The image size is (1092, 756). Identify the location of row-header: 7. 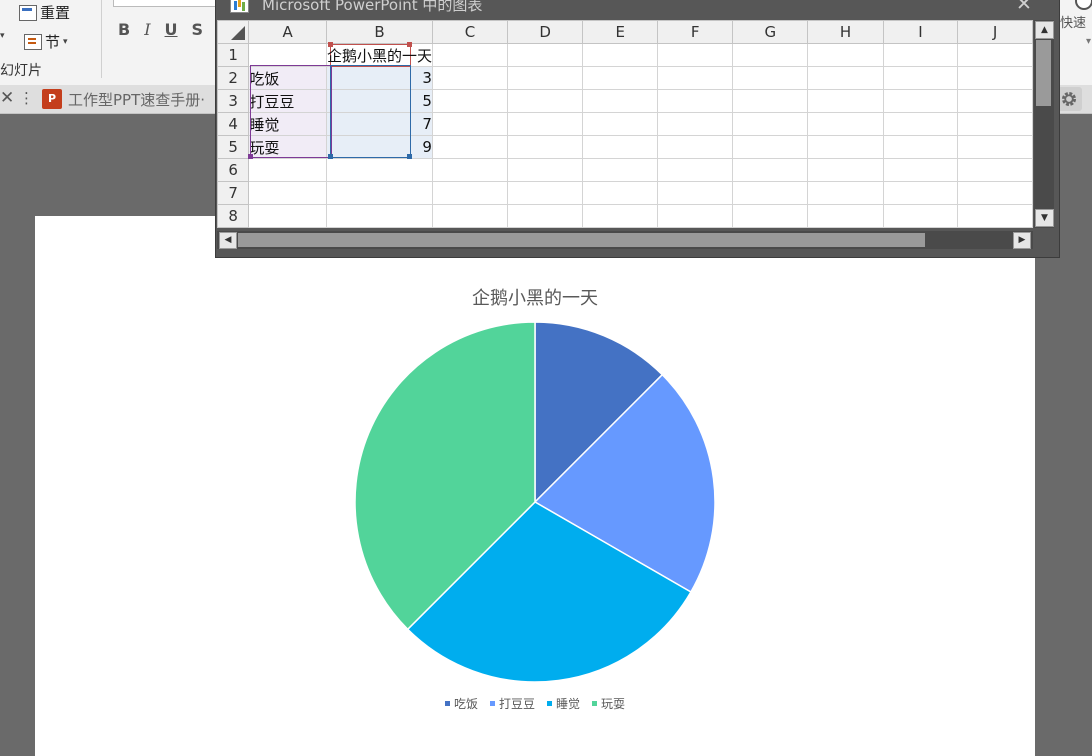
(233, 193).